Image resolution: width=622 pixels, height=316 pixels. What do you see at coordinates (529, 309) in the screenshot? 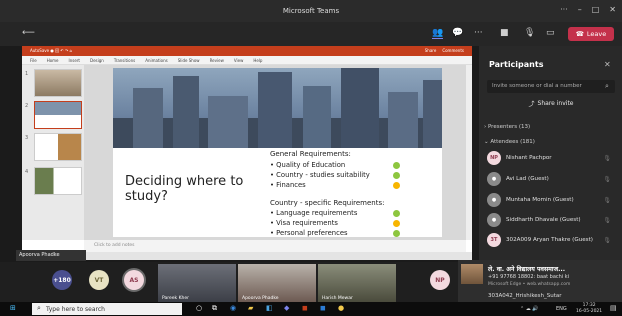
I see `system-tray-icons: ⌃ ☁ 🔊` at bounding box center [529, 309].